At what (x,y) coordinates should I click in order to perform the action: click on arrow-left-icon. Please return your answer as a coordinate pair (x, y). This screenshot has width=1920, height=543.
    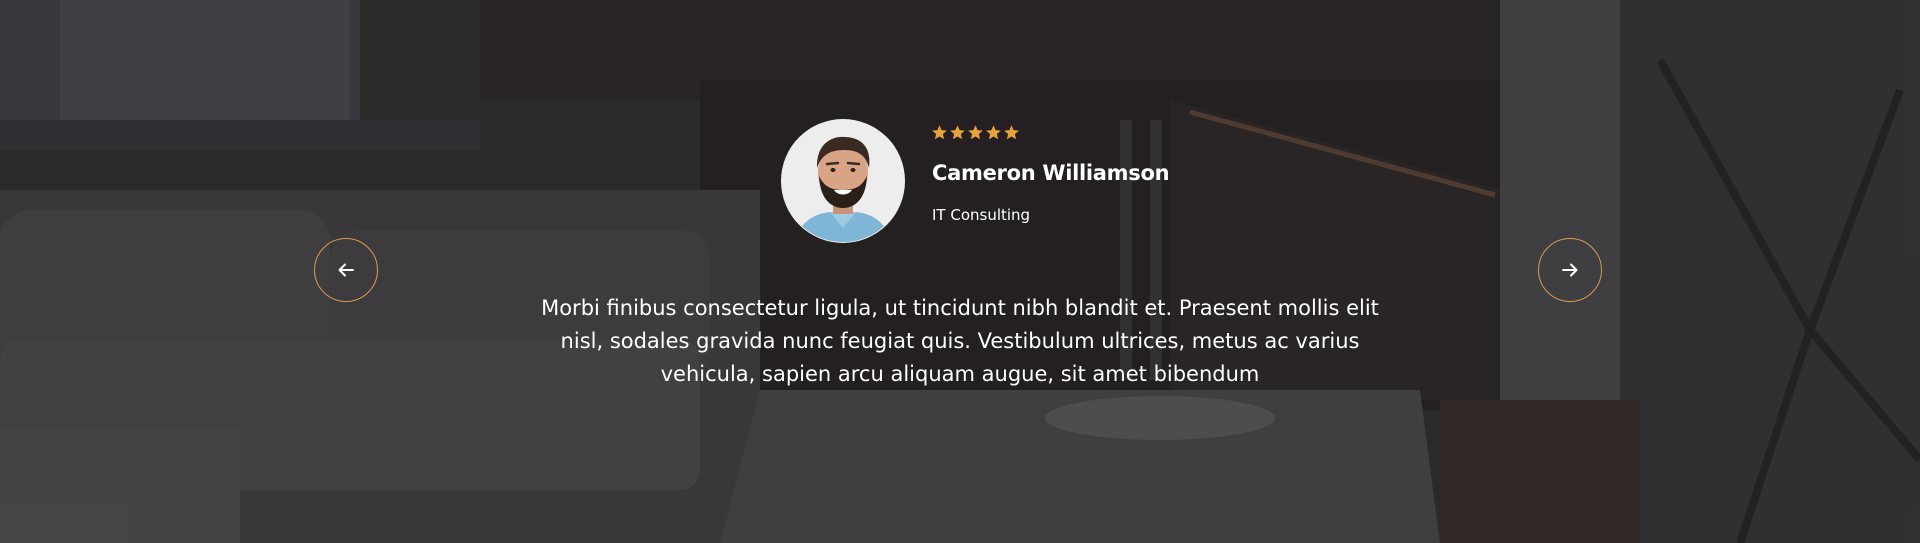
    Looking at the image, I should click on (346, 270).